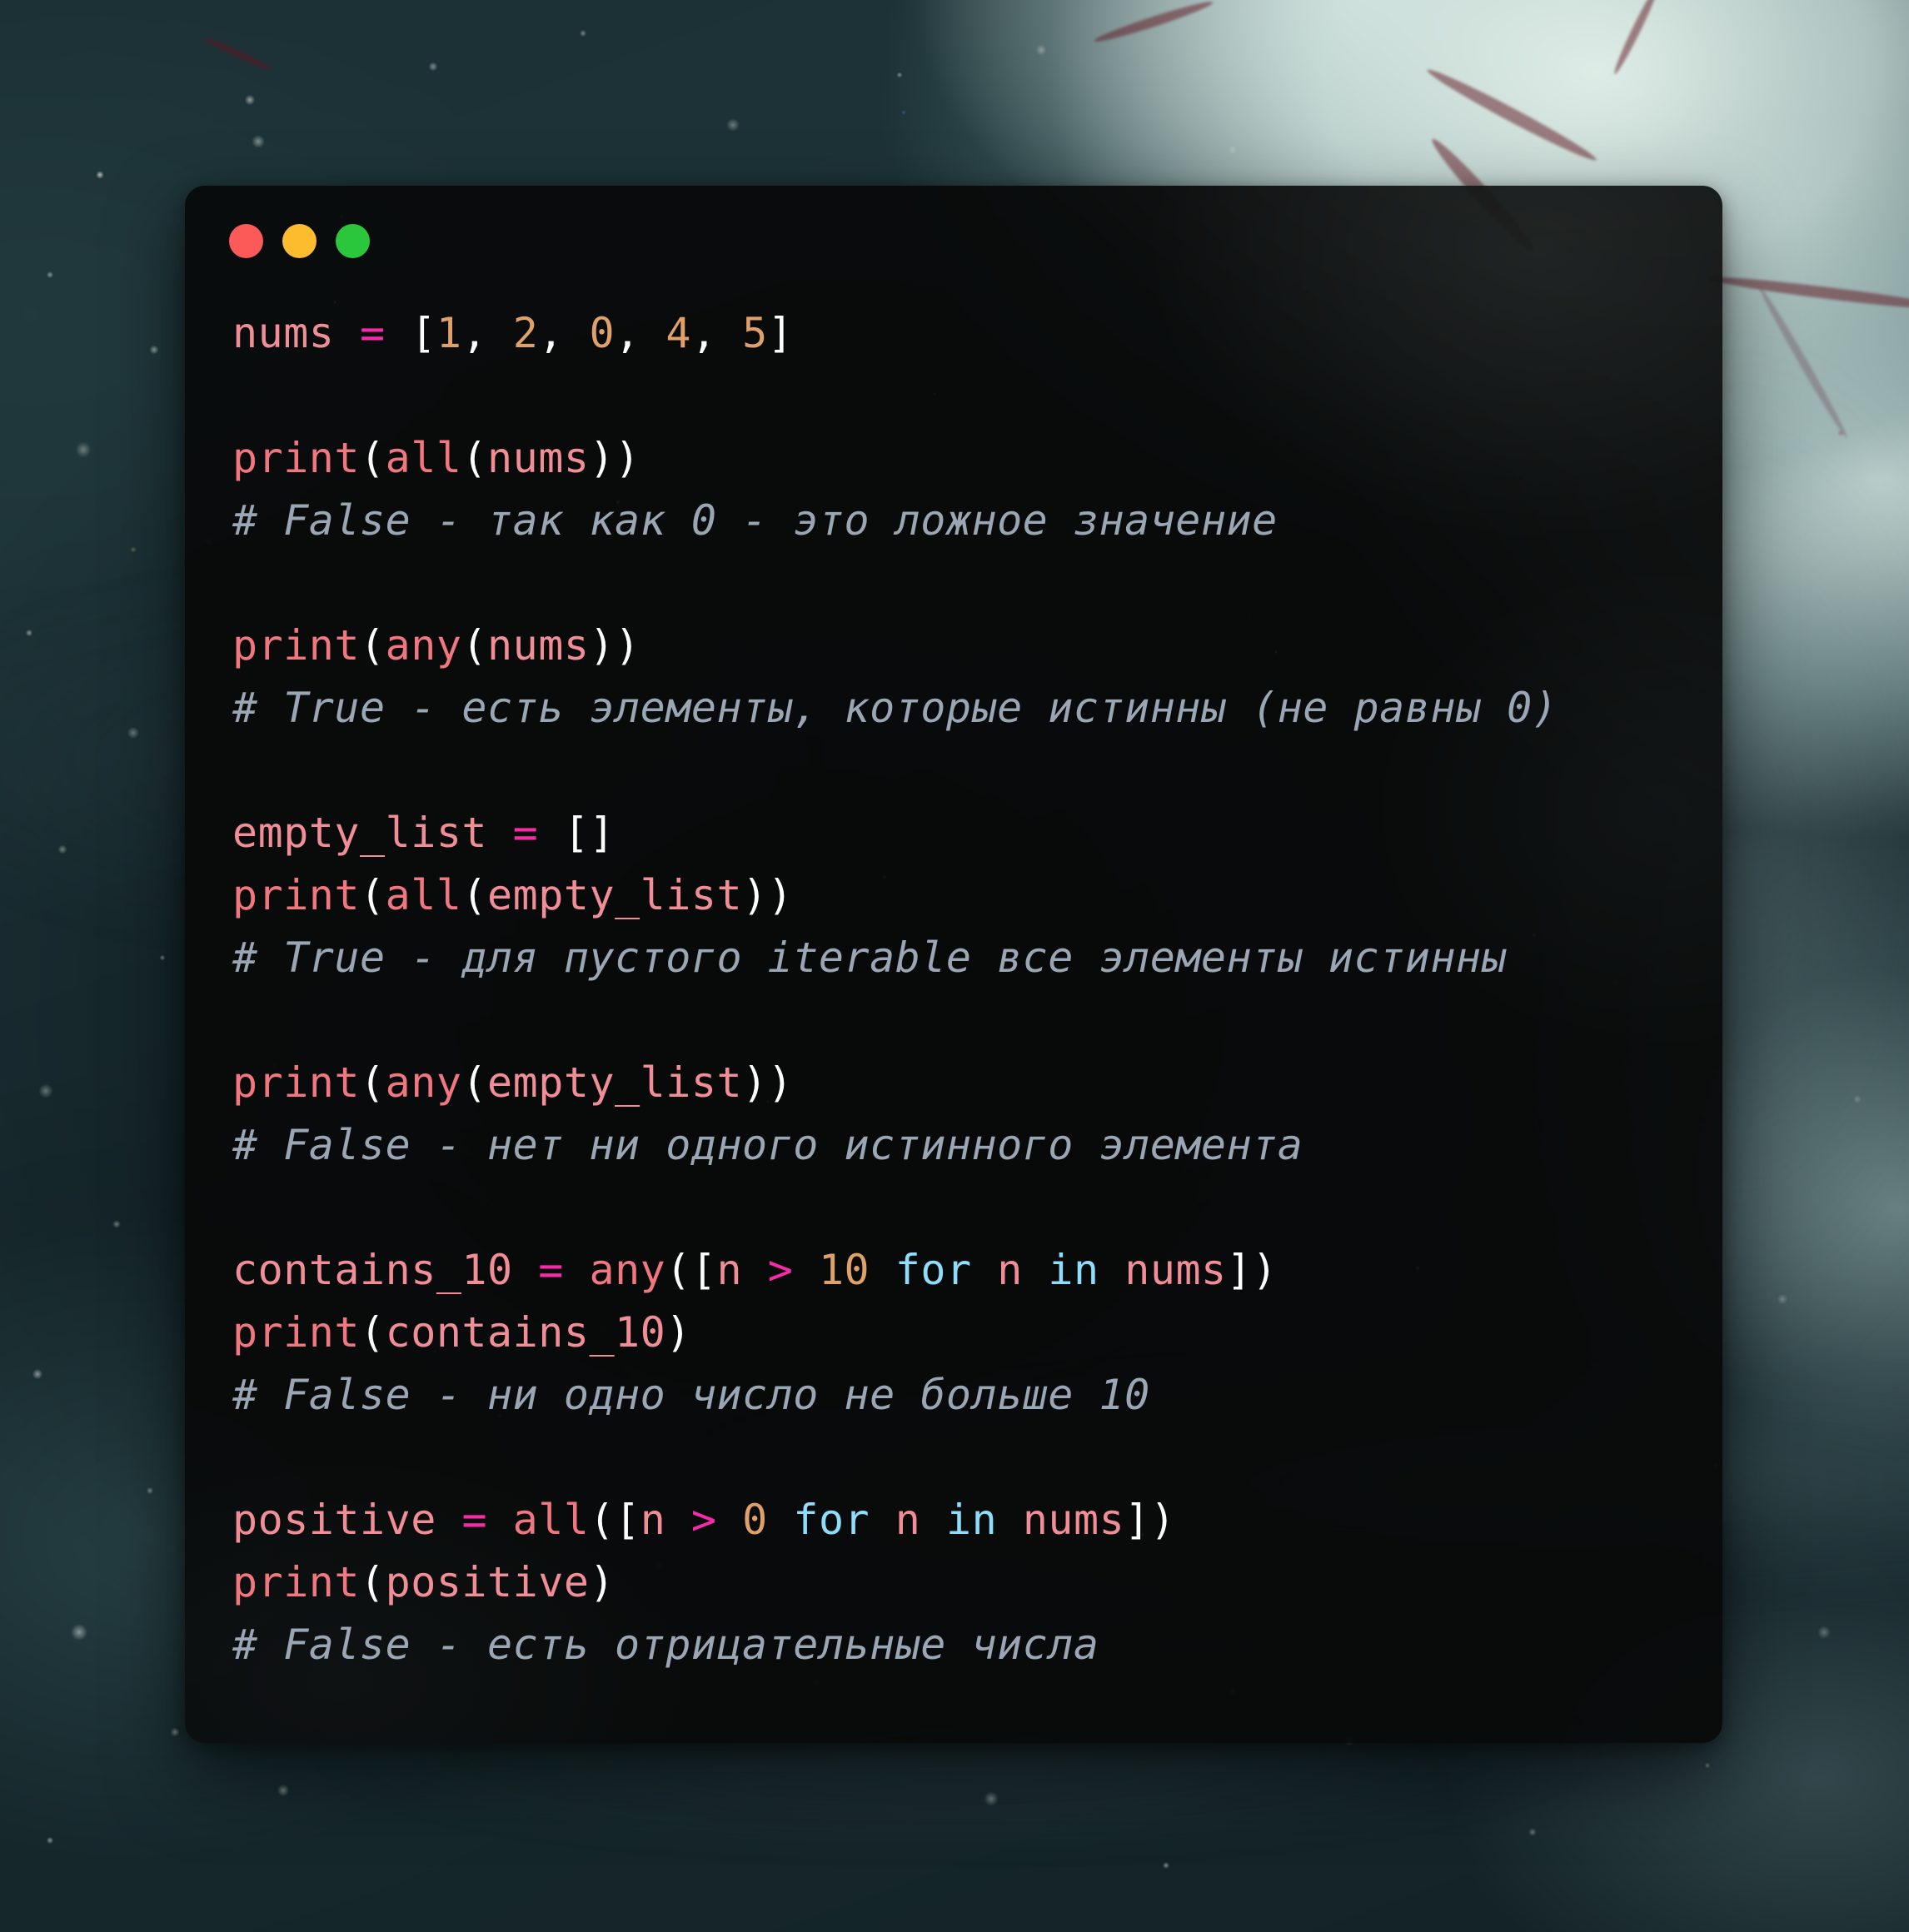 Image resolution: width=1909 pixels, height=1932 pixels. What do you see at coordinates (969, 896) in the screenshot?
I see `code-line: print(all(empty_list))` at bounding box center [969, 896].